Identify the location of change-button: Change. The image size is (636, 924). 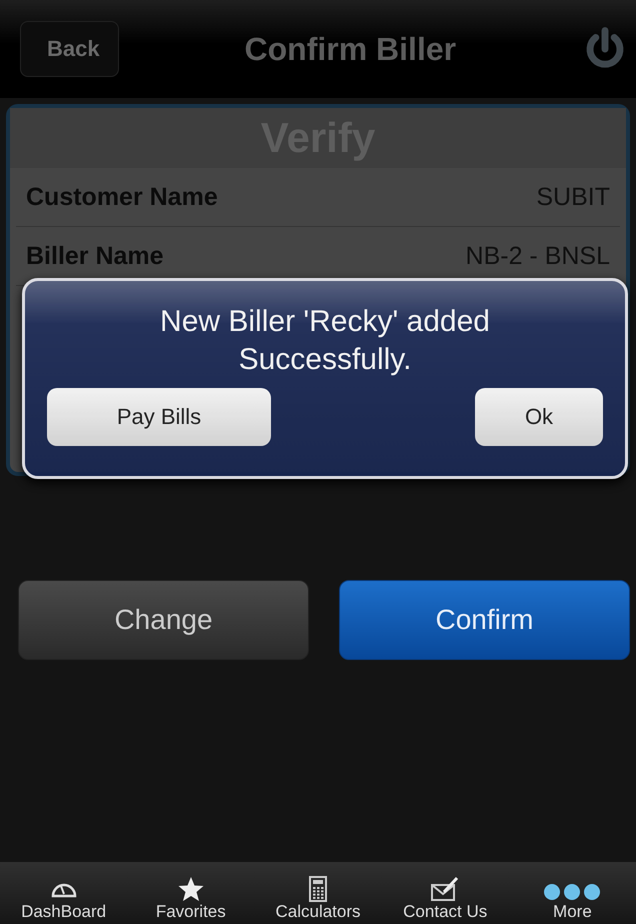
(163, 620).